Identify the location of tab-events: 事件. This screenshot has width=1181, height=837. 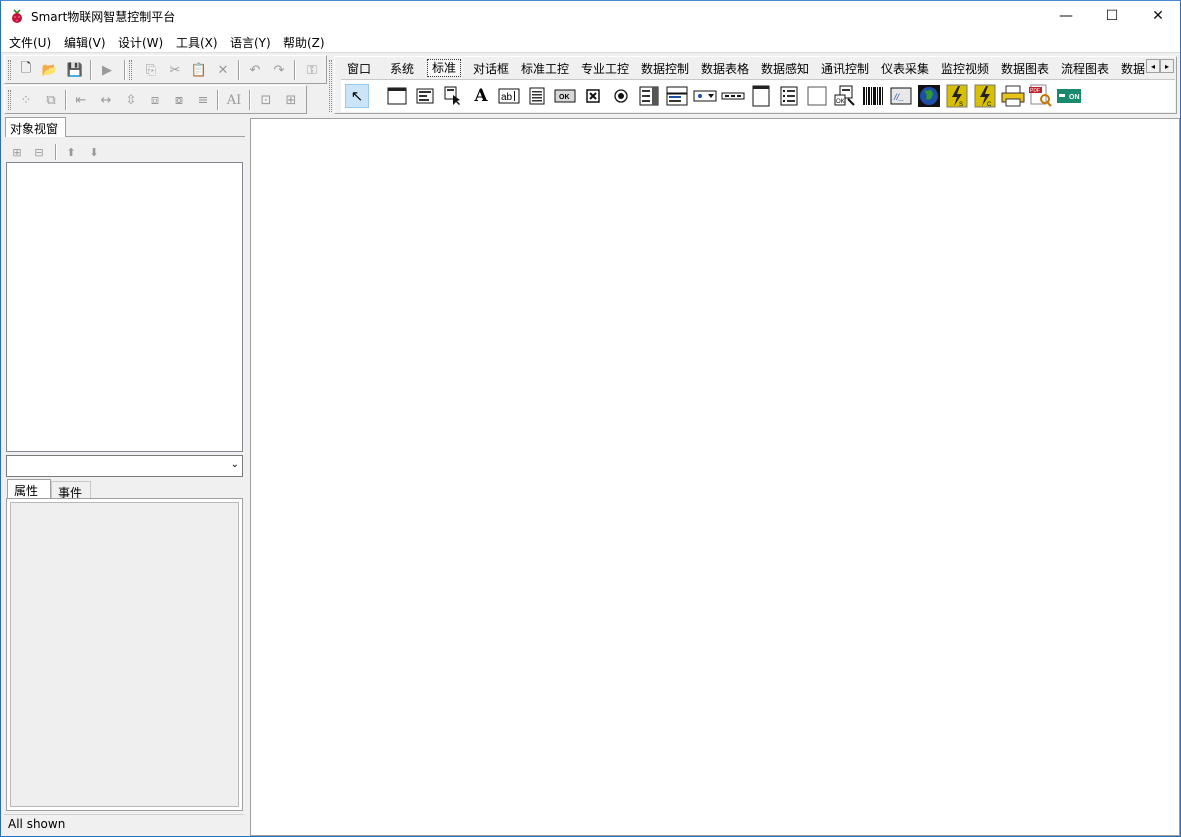
(71, 490).